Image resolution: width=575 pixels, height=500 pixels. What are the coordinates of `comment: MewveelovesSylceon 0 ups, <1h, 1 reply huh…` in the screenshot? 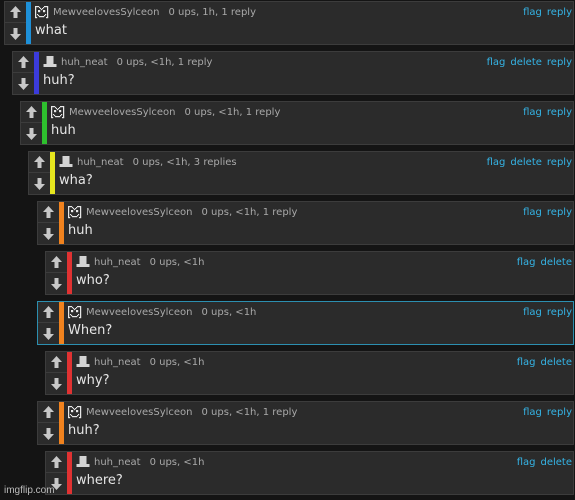 It's located at (305, 223).